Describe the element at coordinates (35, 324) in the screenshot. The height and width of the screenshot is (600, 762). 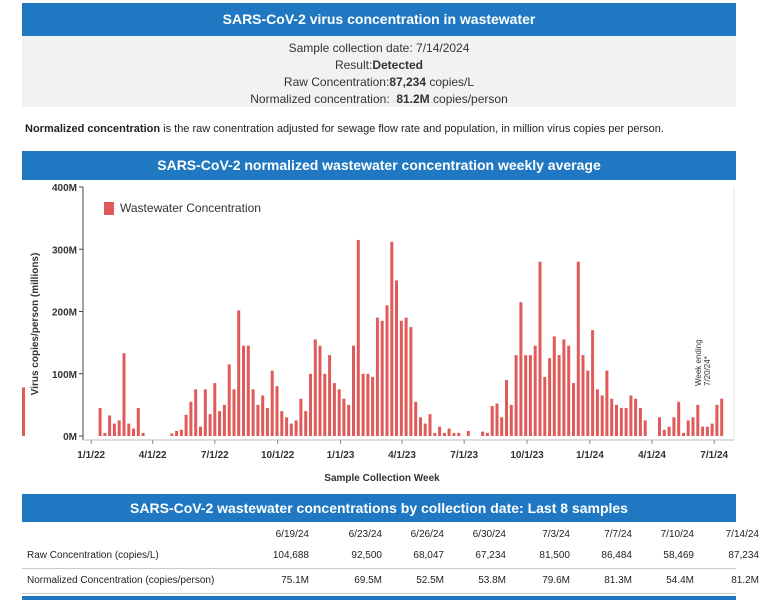
I see `y-axis-label: Virus copies/person (millions)` at that location.